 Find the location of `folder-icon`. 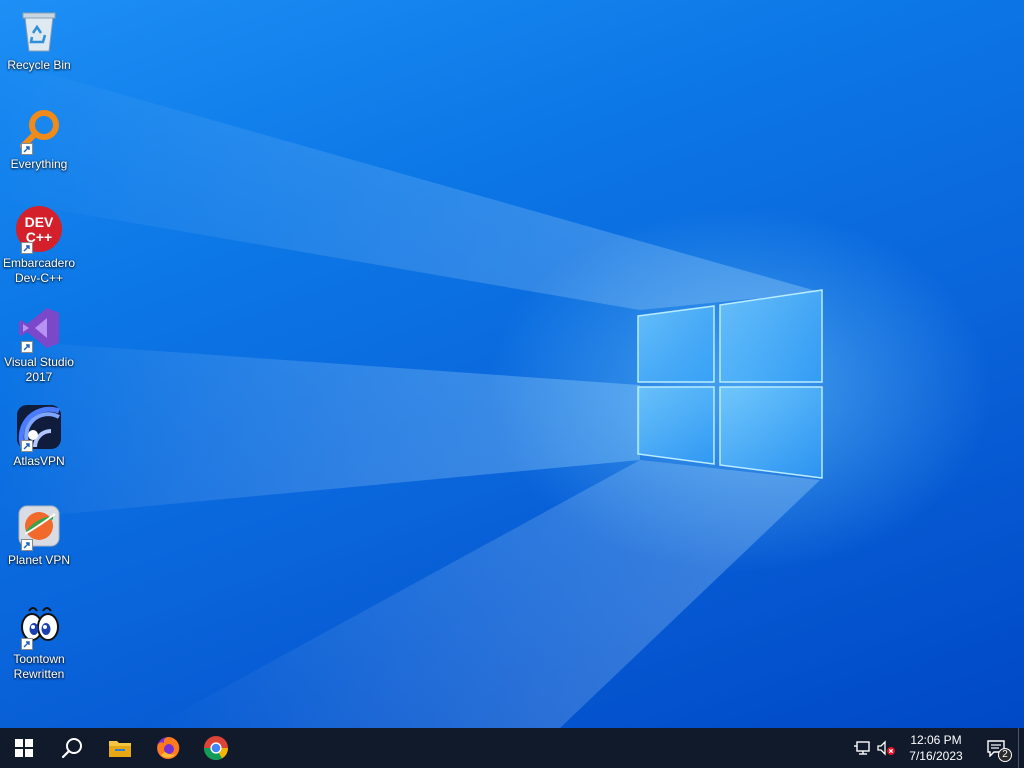

folder-icon is located at coordinates (120, 749).